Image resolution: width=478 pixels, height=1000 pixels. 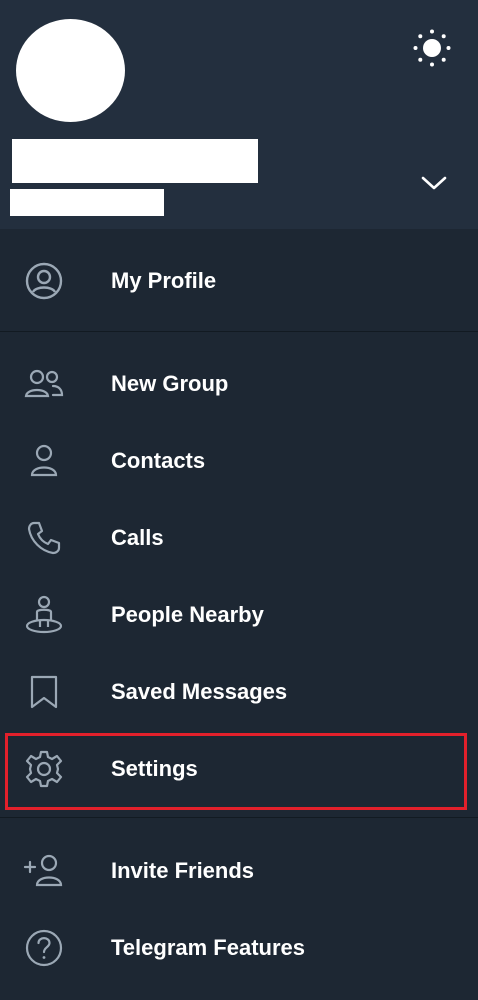 What do you see at coordinates (44, 615) in the screenshot?
I see `people-nearby-icon` at bounding box center [44, 615].